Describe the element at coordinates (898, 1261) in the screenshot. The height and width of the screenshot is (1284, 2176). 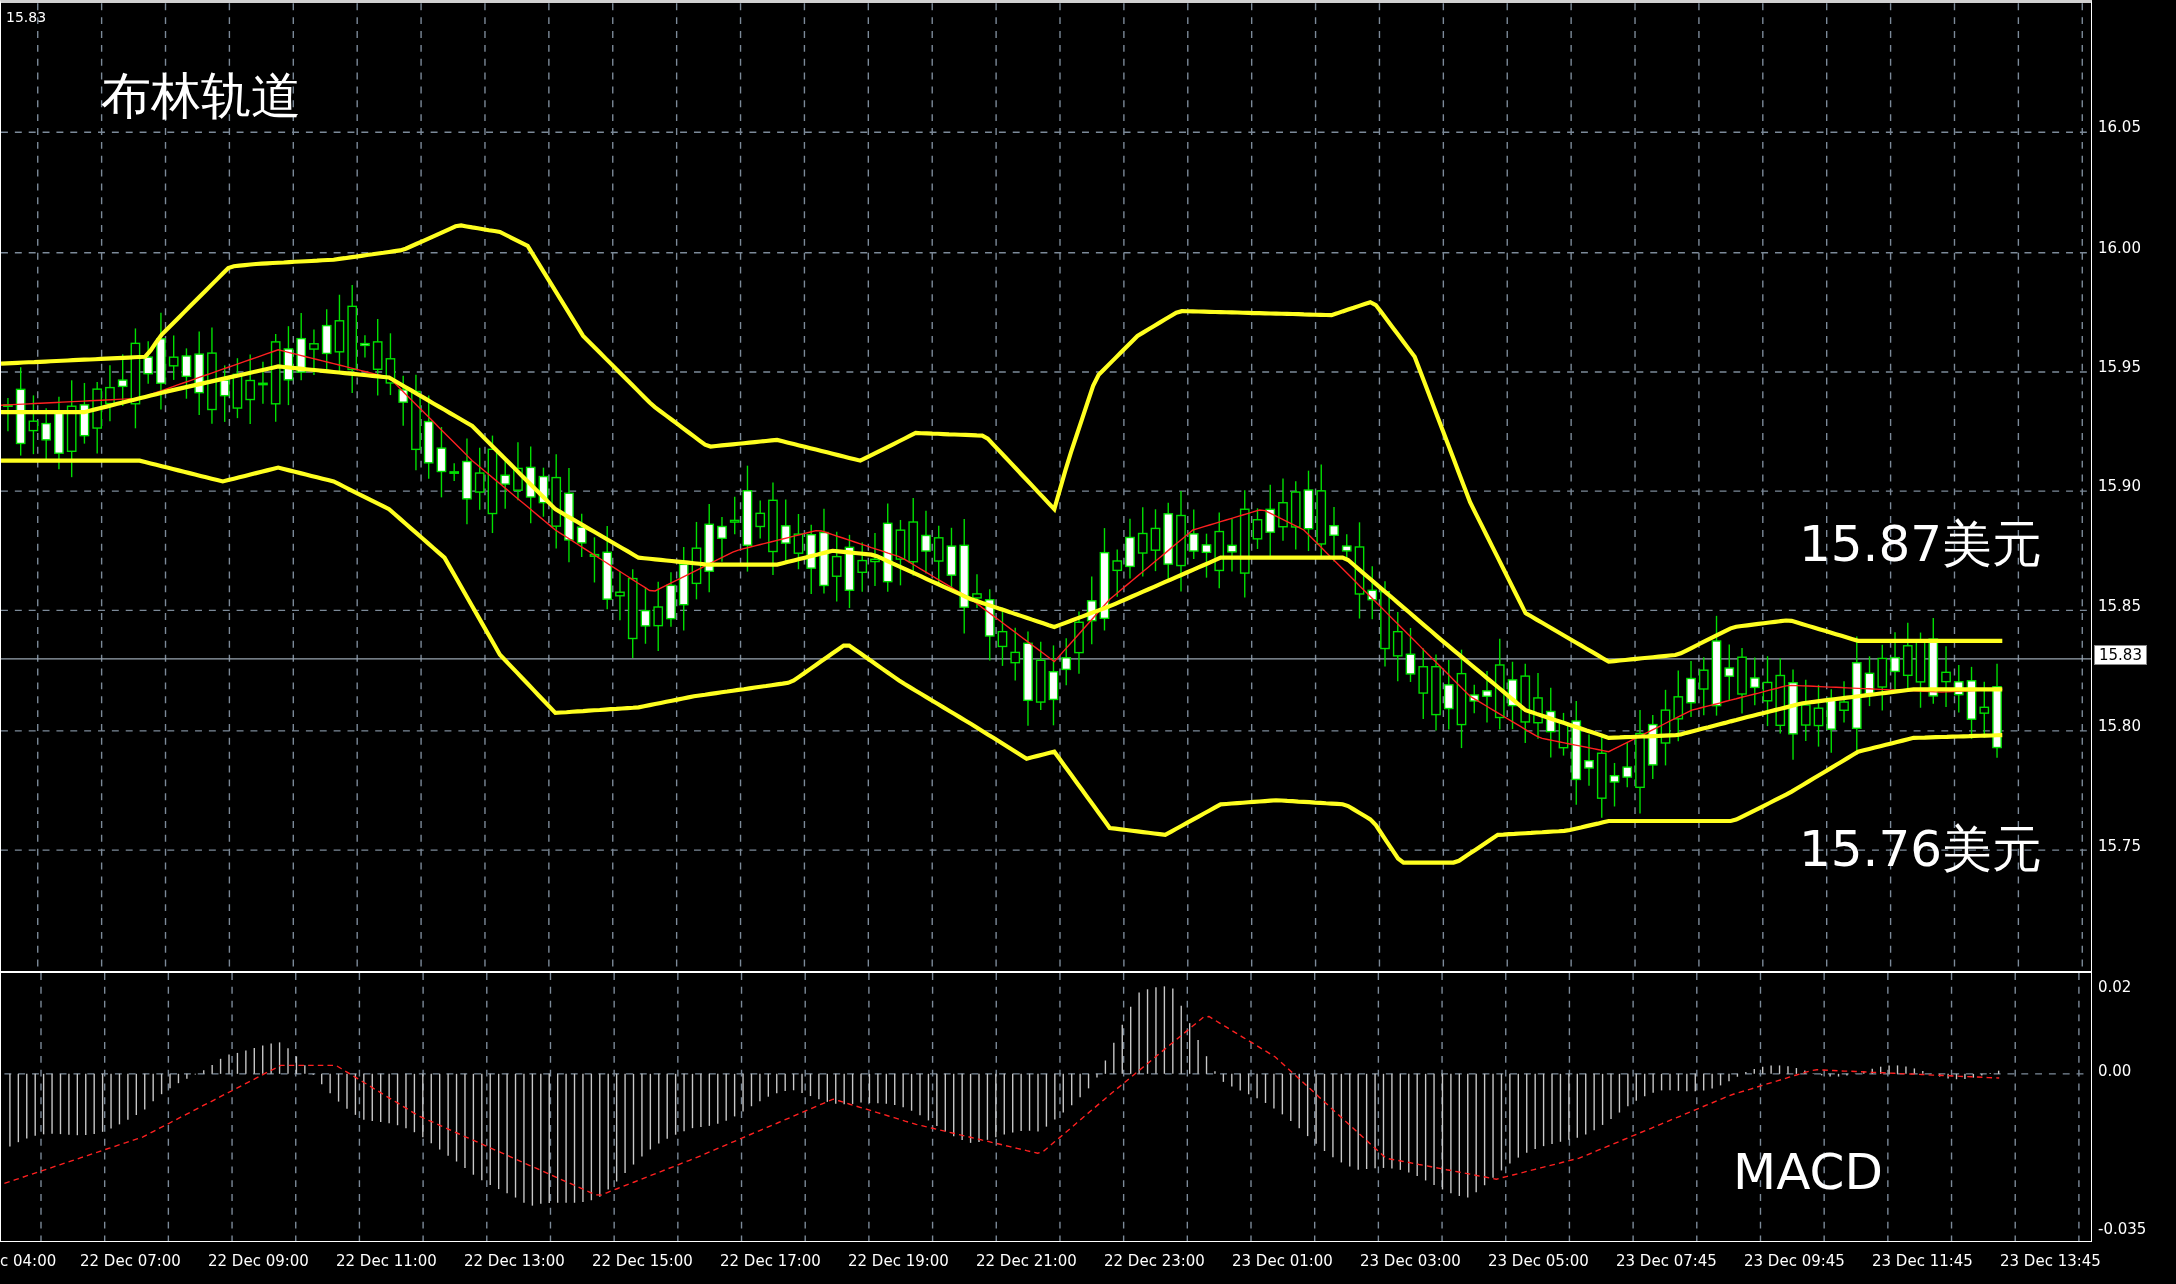
I see `time-axis-label: 22 Dec 19:00` at that location.